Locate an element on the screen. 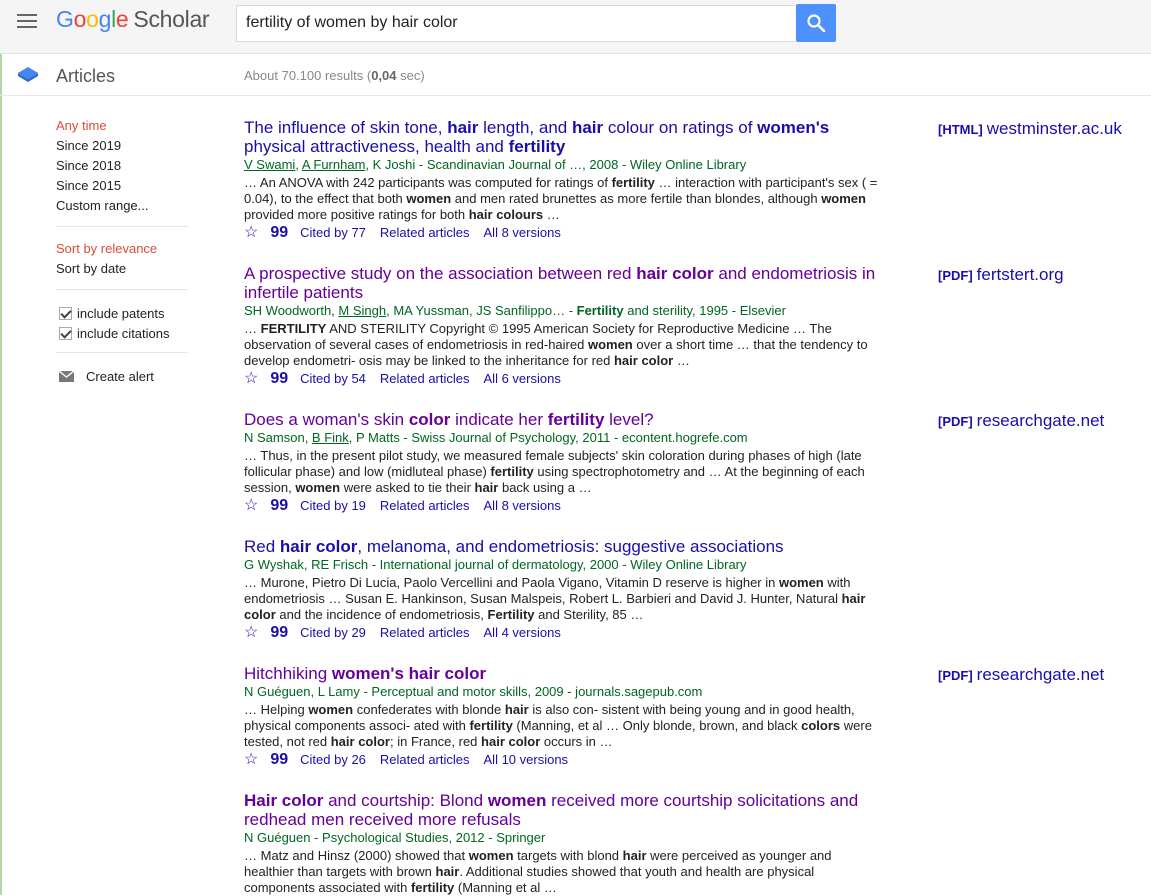 Image resolution: width=1151 pixels, height=896 pixels. section-title: Articles is located at coordinates (86, 76).